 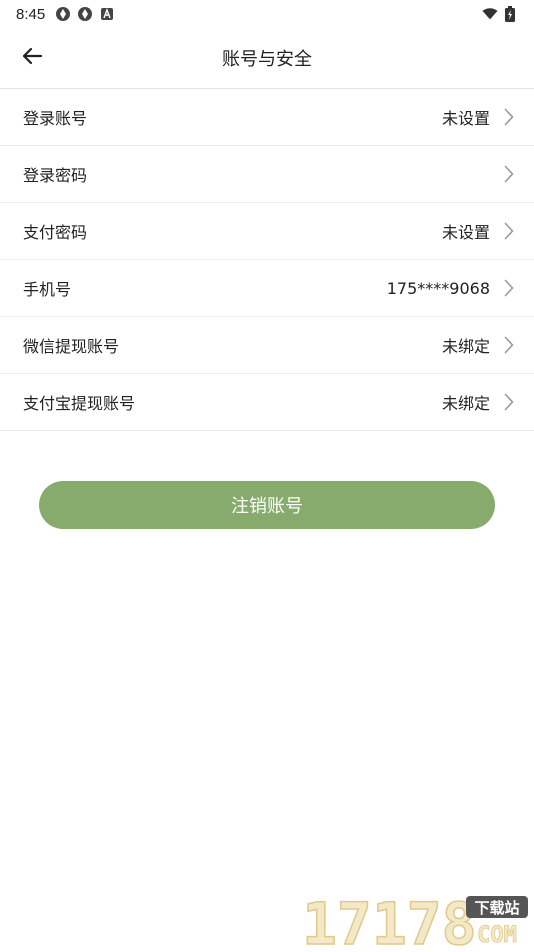 I want to click on watermark-domain: COM, so click(x=497, y=935).